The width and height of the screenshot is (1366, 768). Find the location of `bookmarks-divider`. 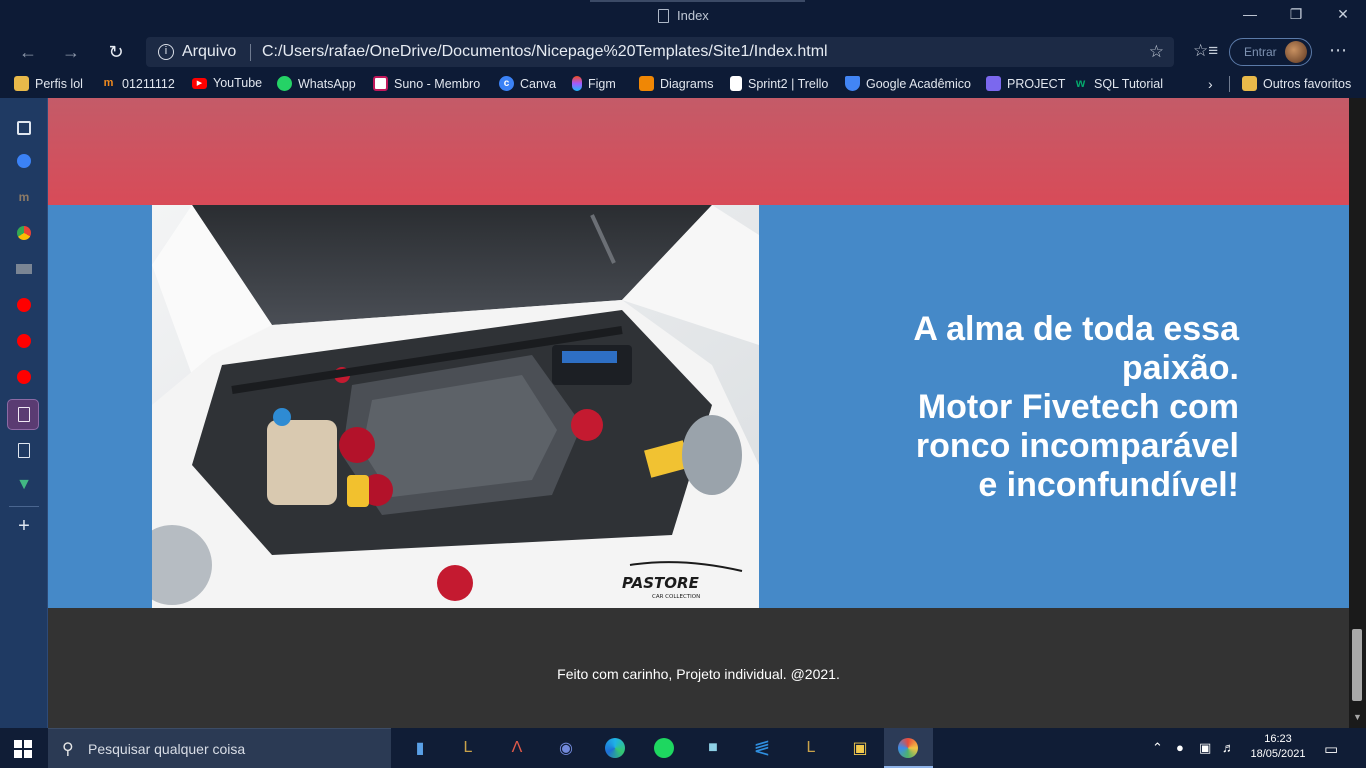

bookmarks-divider is located at coordinates (1229, 84).